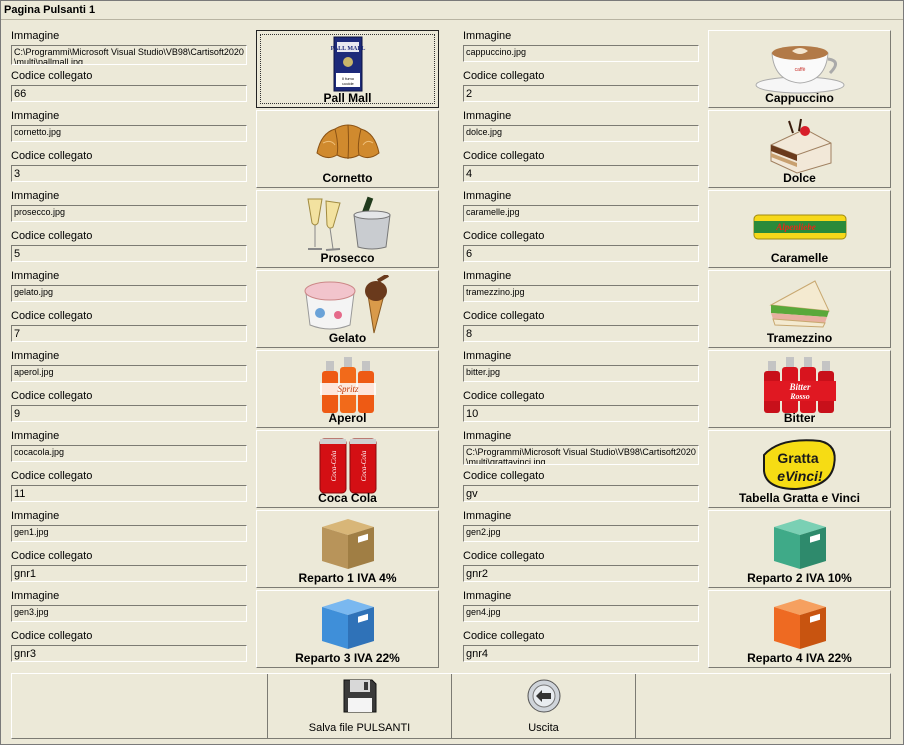 The image size is (904, 745). I want to click on button-caption: Caramelle, so click(799, 258).